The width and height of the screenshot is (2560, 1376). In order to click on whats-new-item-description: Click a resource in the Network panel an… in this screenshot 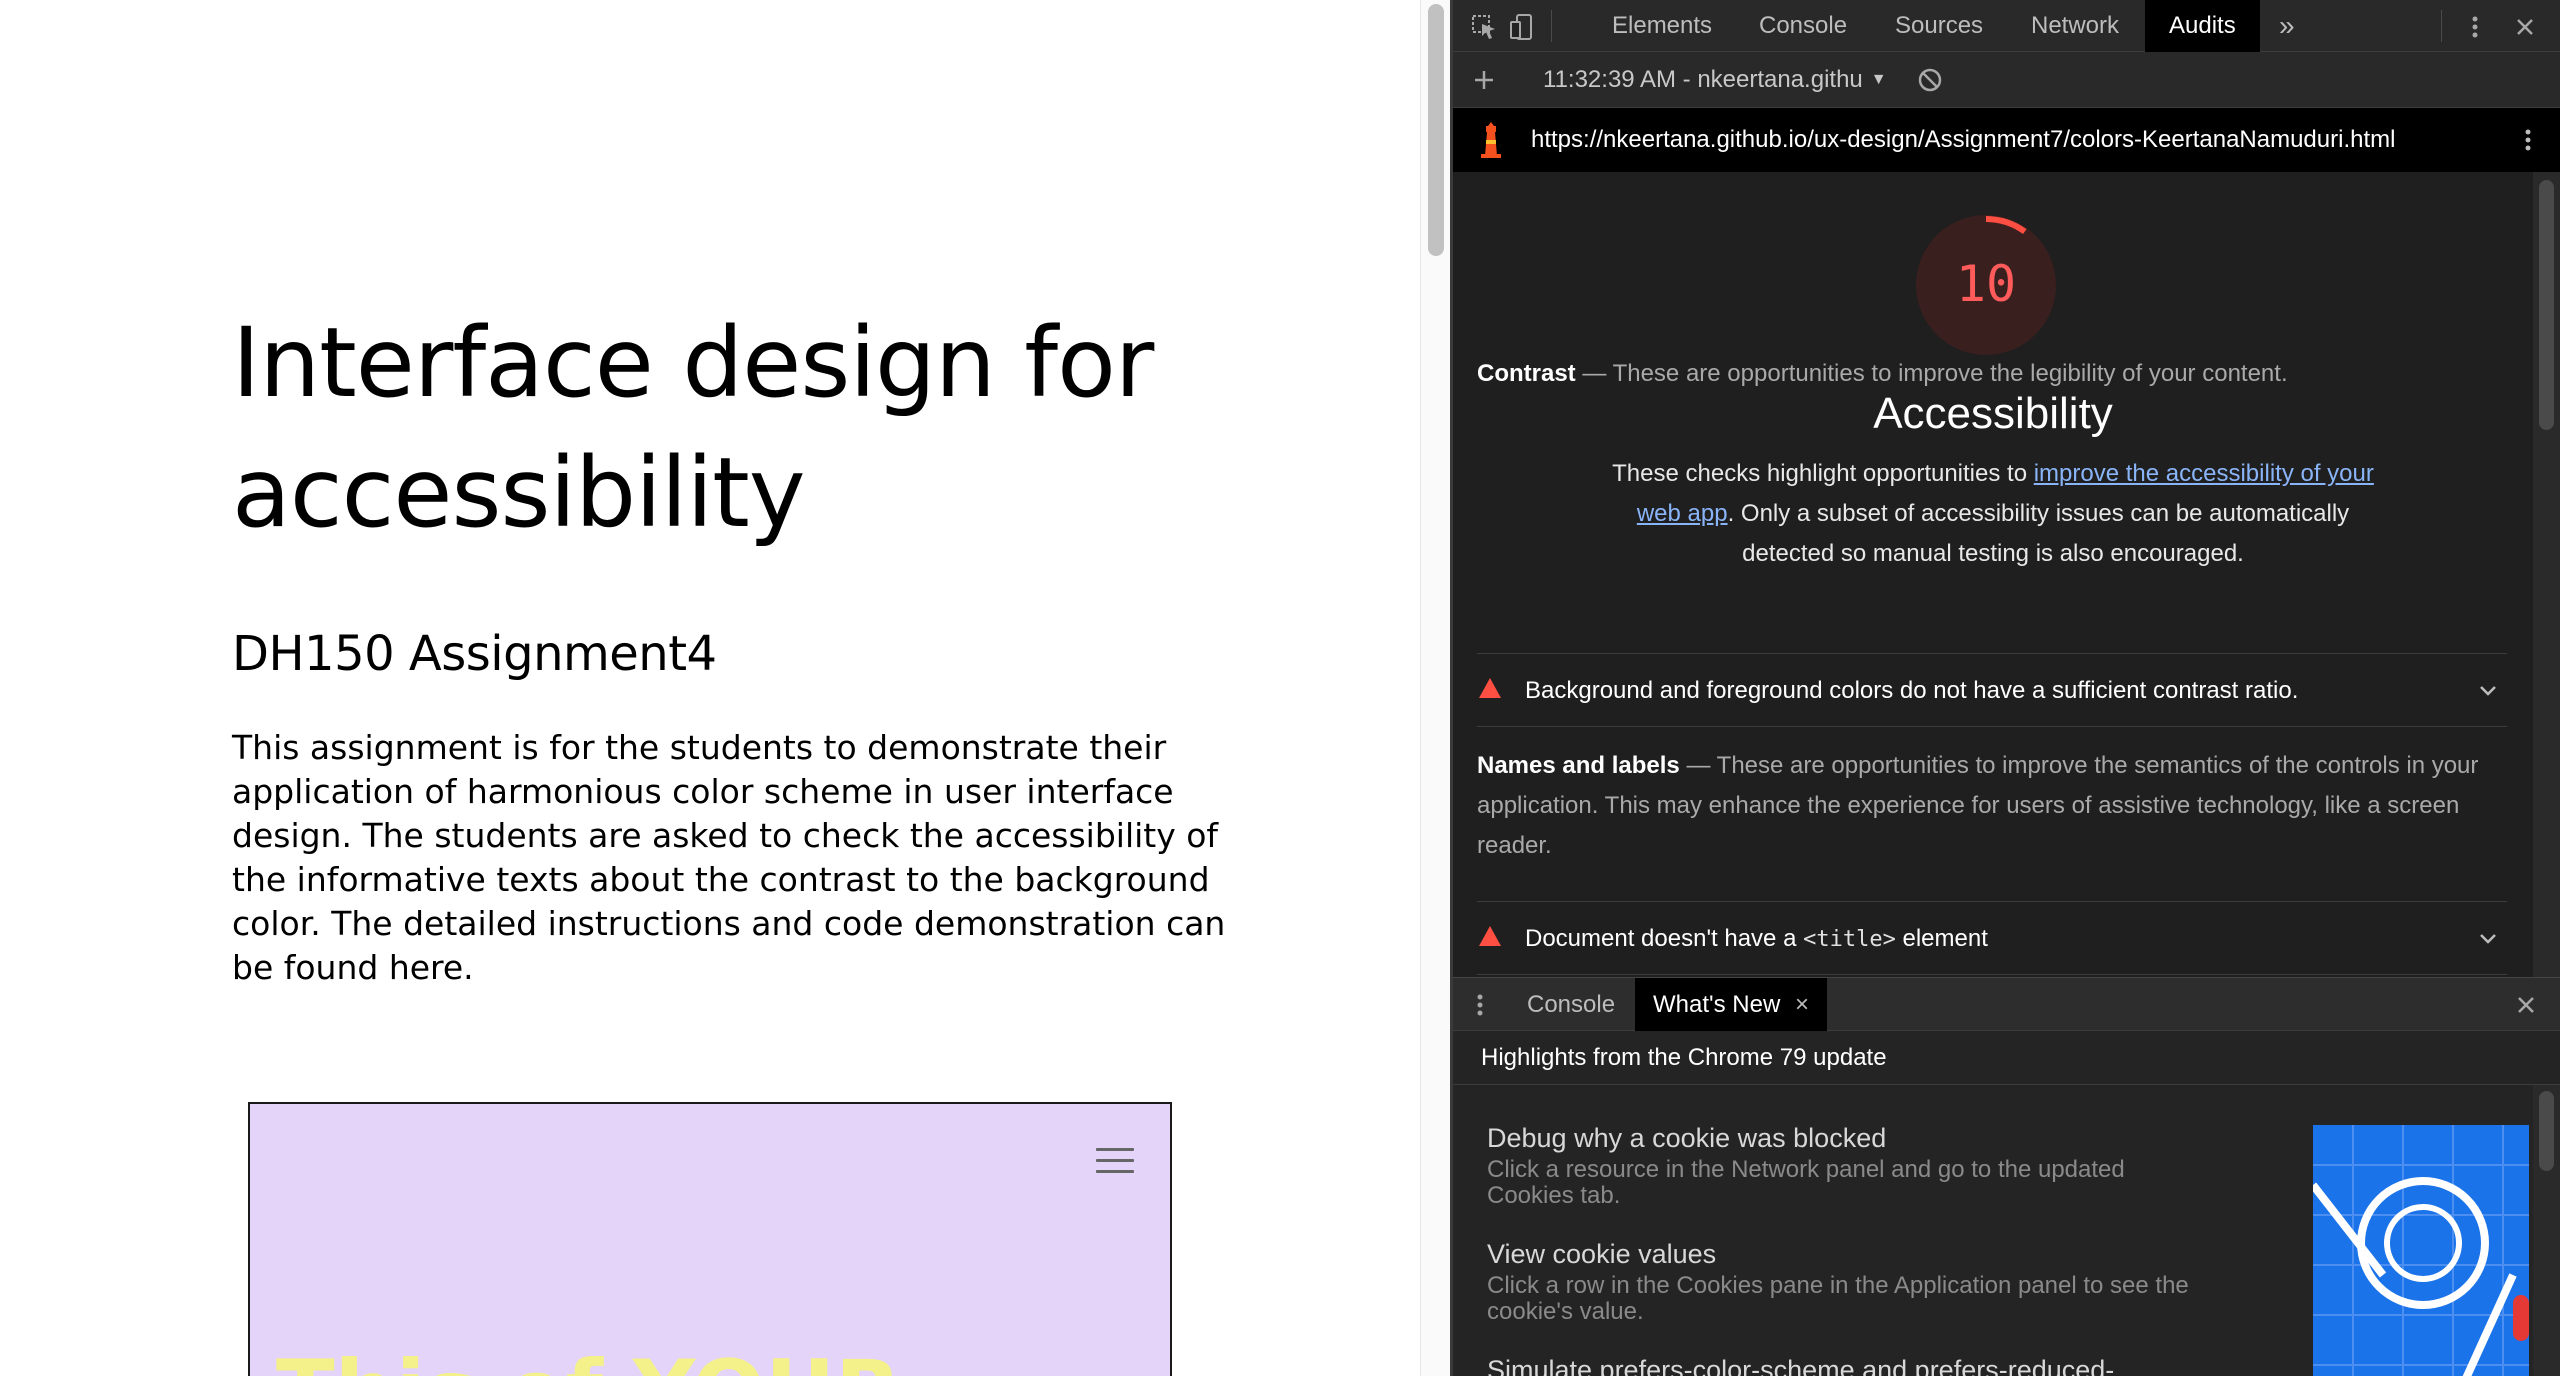, I will do `click(1806, 1182)`.